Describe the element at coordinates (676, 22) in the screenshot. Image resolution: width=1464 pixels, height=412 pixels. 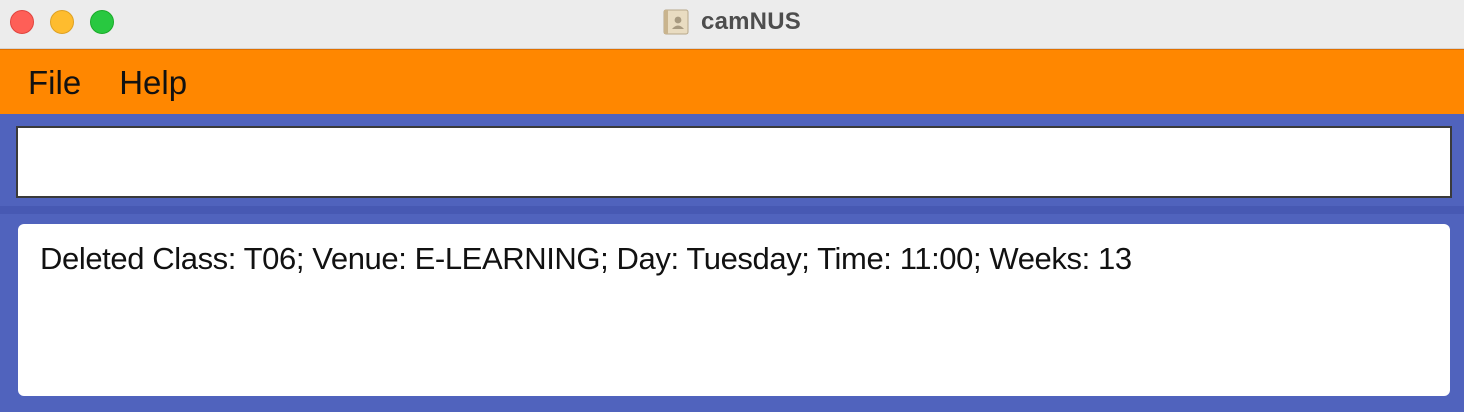
I see `address-book-icon` at that location.